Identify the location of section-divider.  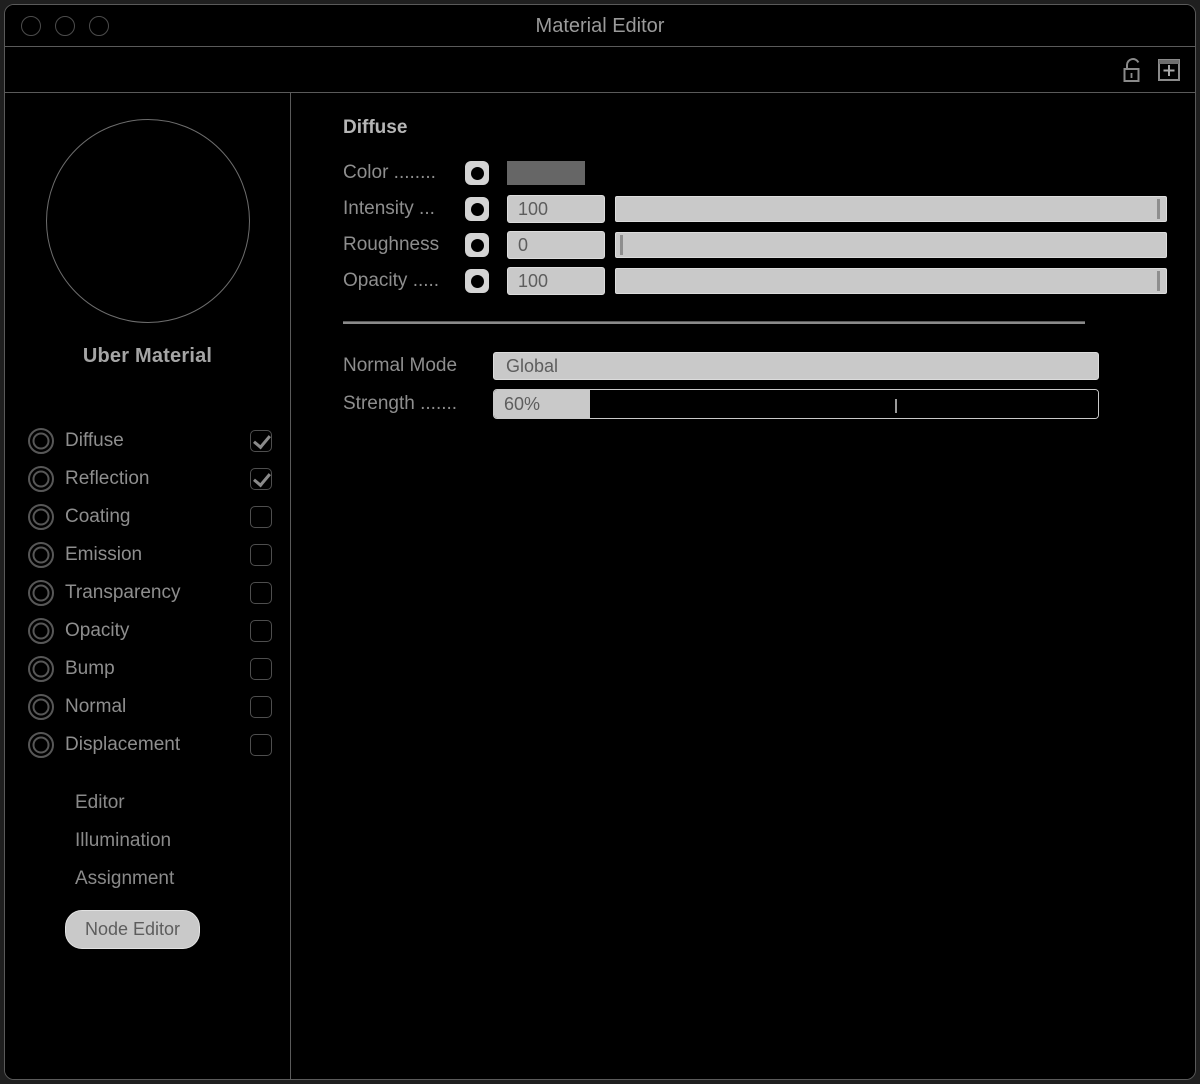
(714, 322).